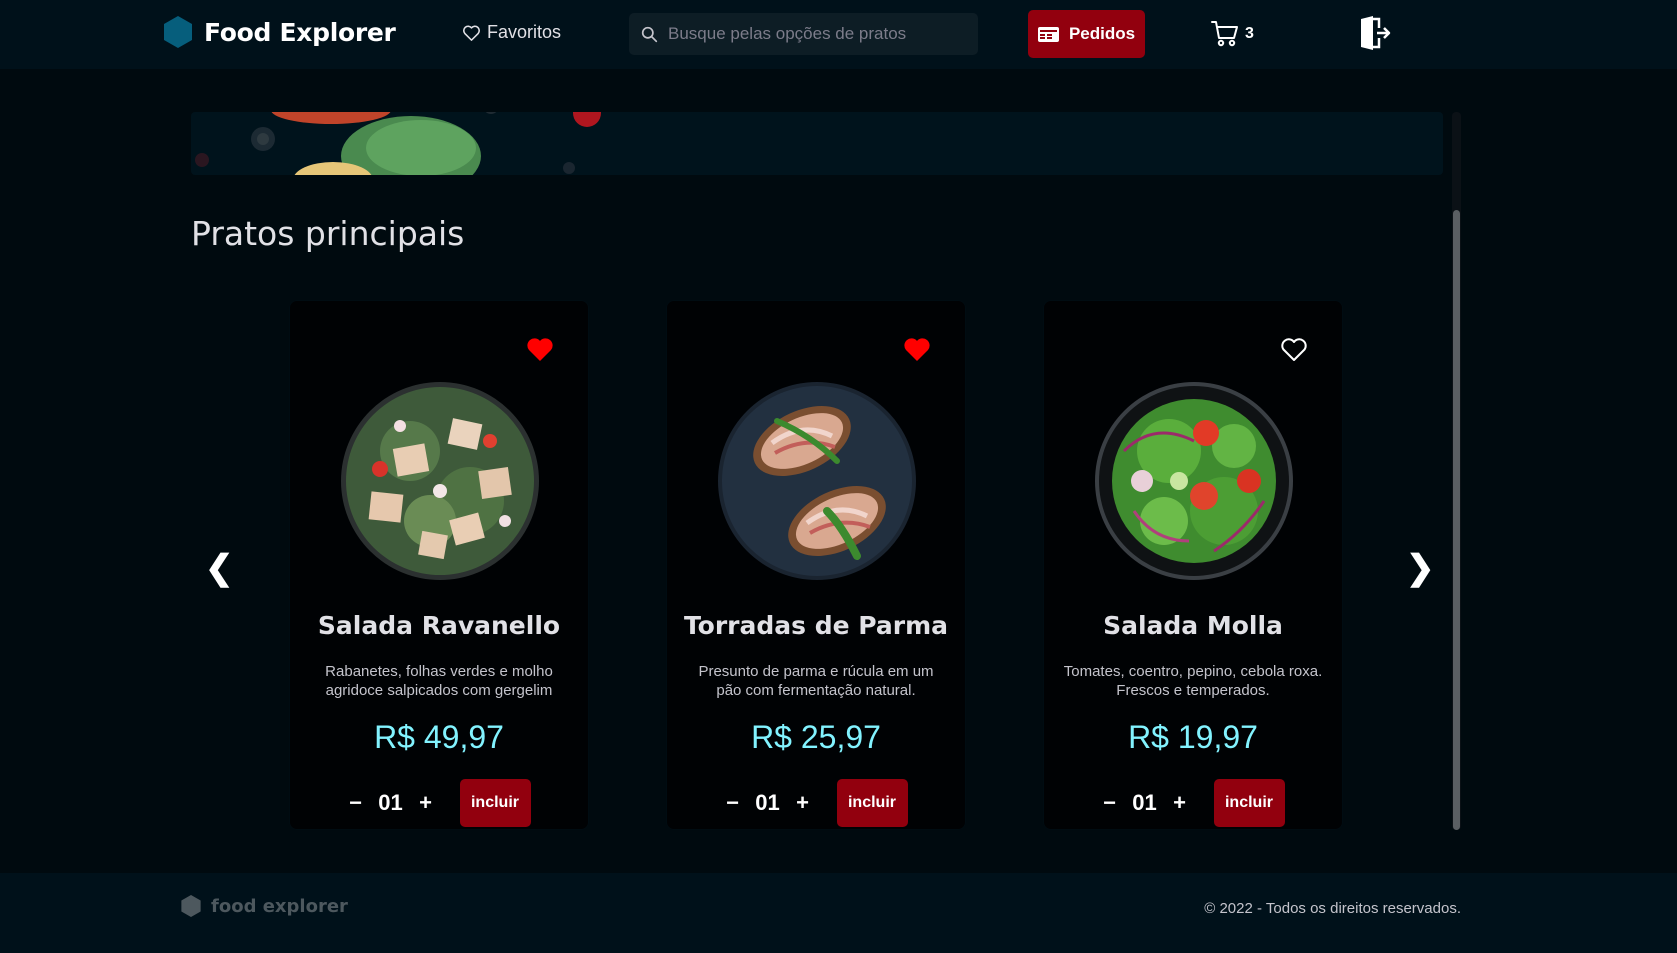  What do you see at coordinates (1193, 737) in the screenshot?
I see `dish-price: R$ 19,97` at bounding box center [1193, 737].